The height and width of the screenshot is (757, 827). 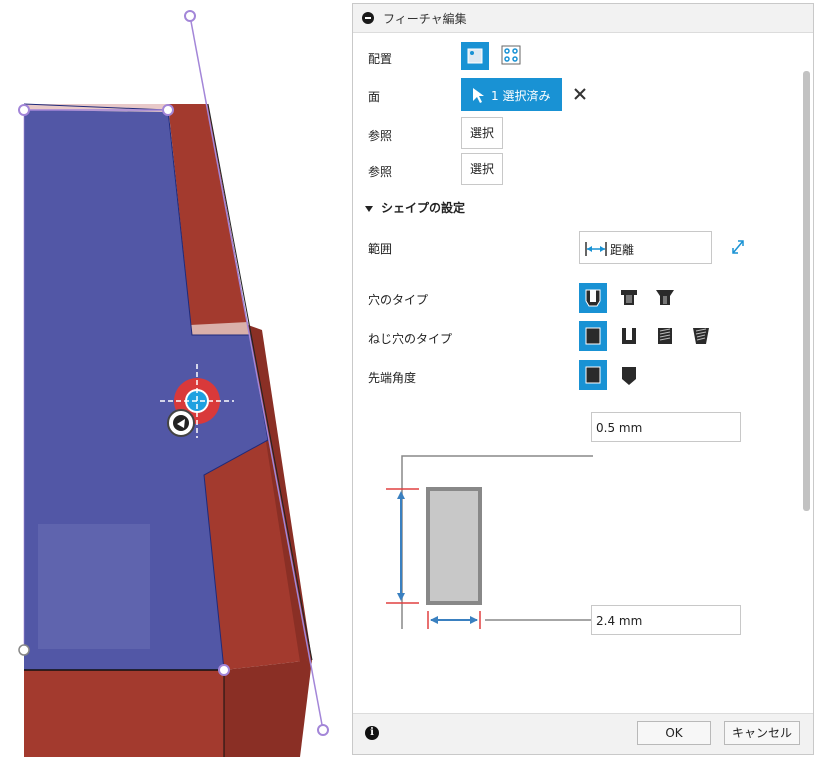 What do you see at coordinates (521, 96) in the screenshot?
I see `face-selection-text: 1 選択済み` at bounding box center [521, 96].